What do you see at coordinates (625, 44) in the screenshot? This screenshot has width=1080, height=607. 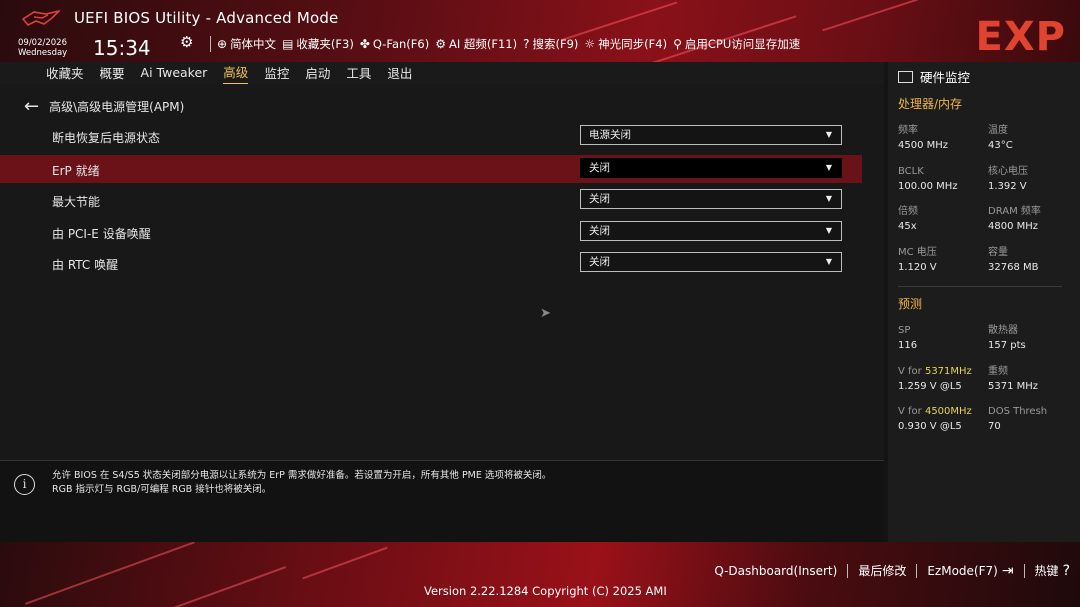 I see `aura-sync-button: ☼ 神光同步(F4)` at bounding box center [625, 44].